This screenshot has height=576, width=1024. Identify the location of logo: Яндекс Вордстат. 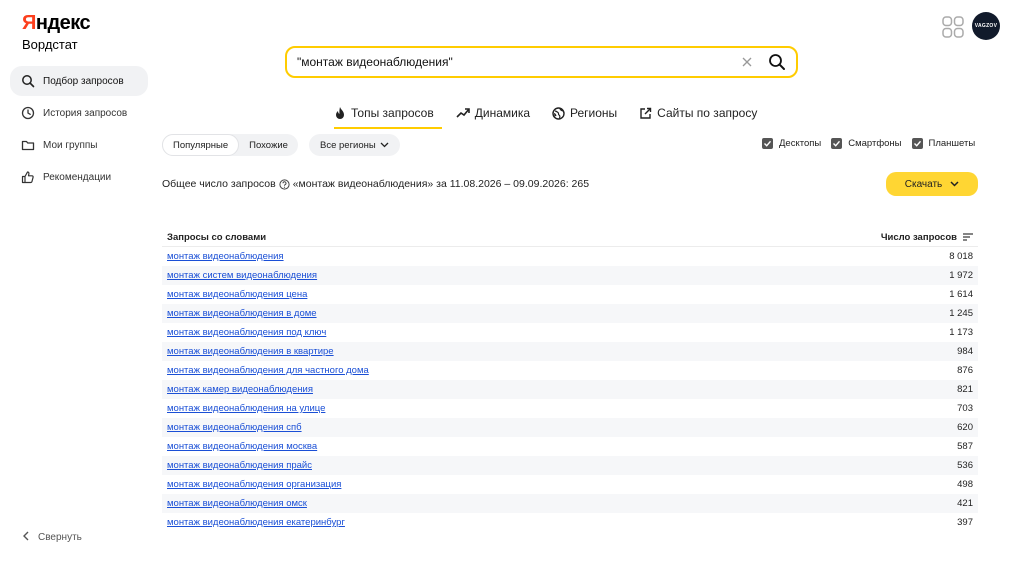
(56, 32).